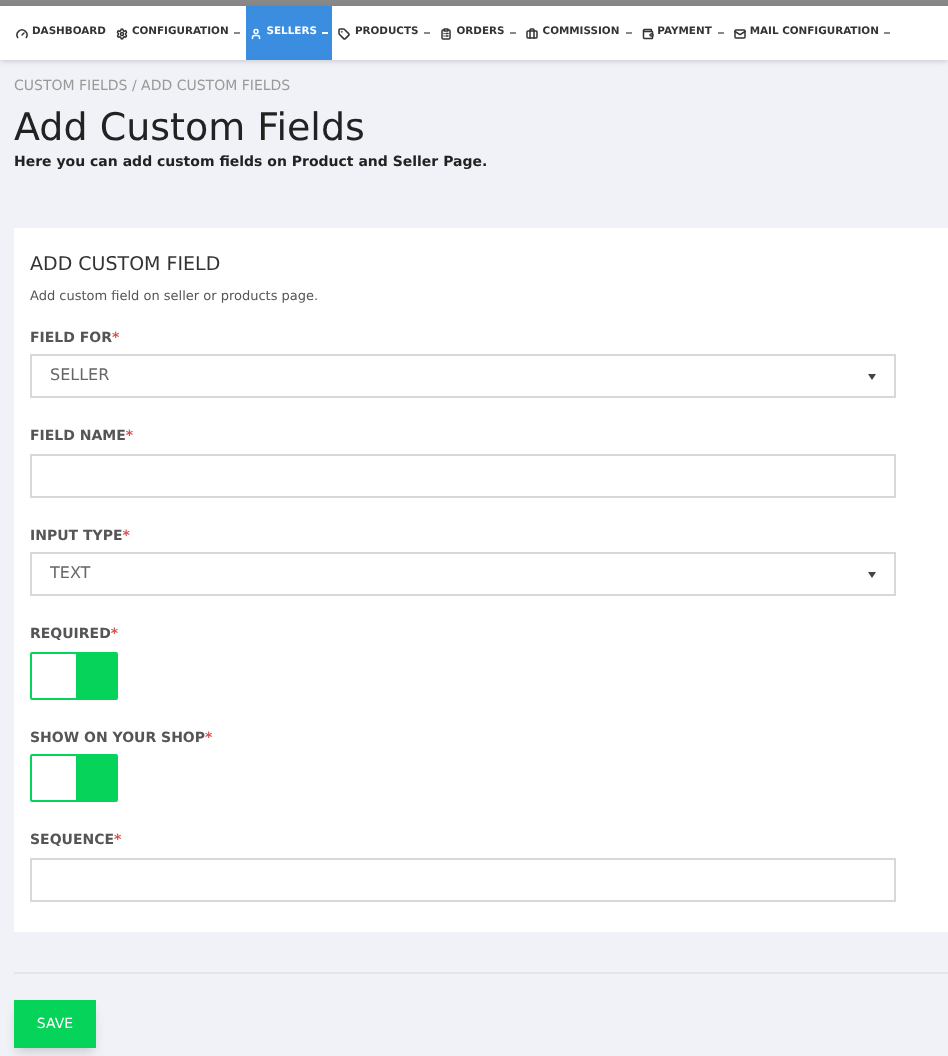 This screenshot has height=1056, width=948. Describe the element at coordinates (532, 33) in the screenshot. I see `briefcase-icon` at that location.